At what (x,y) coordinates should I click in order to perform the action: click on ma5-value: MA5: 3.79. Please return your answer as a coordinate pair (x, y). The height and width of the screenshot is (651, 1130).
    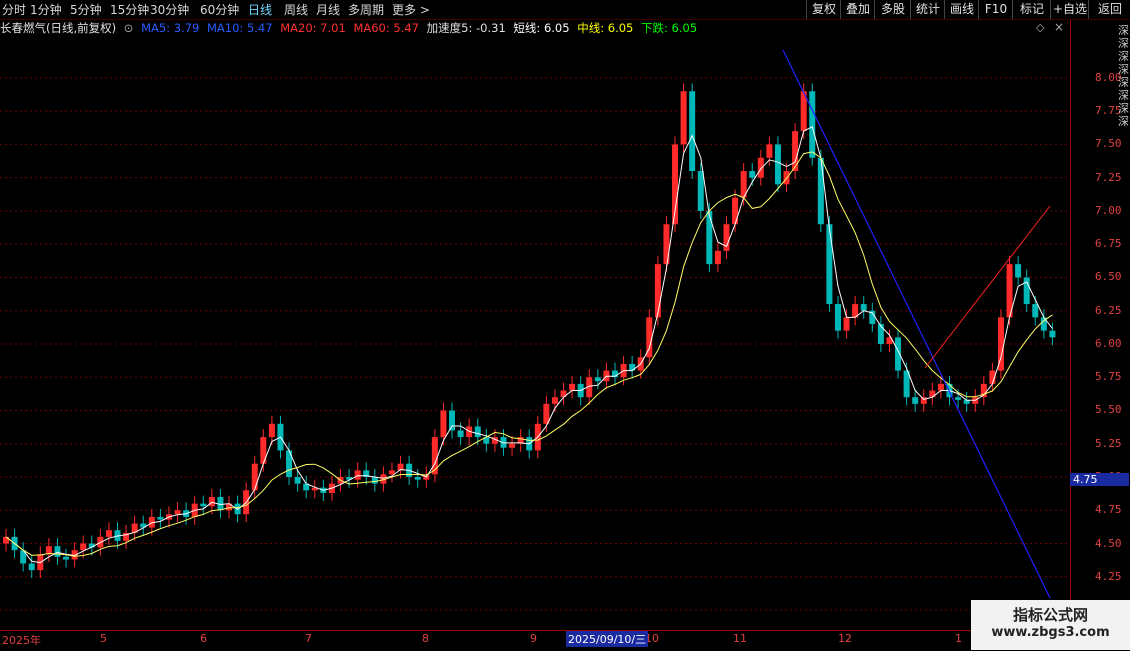
    Looking at the image, I should click on (170, 28).